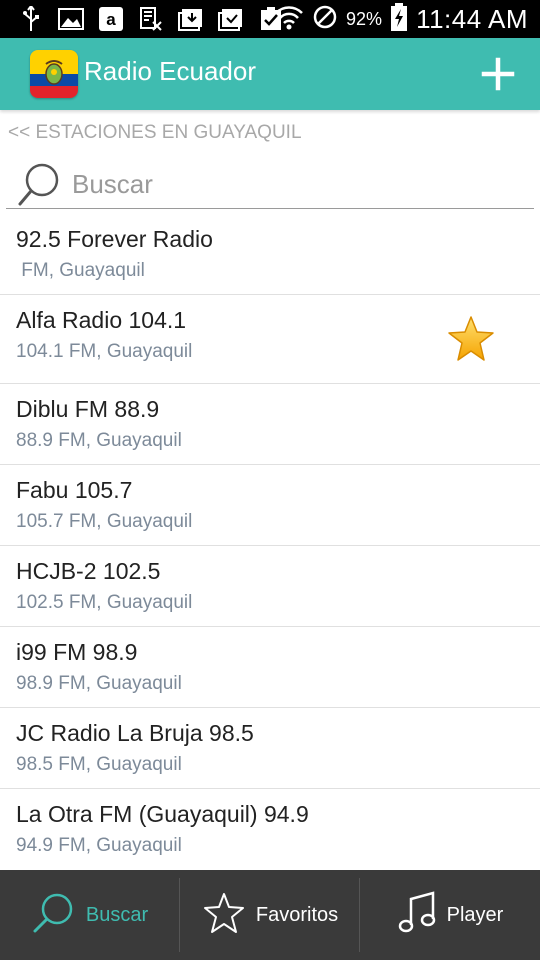  I want to click on battery-charging-icon, so click(399, 19).